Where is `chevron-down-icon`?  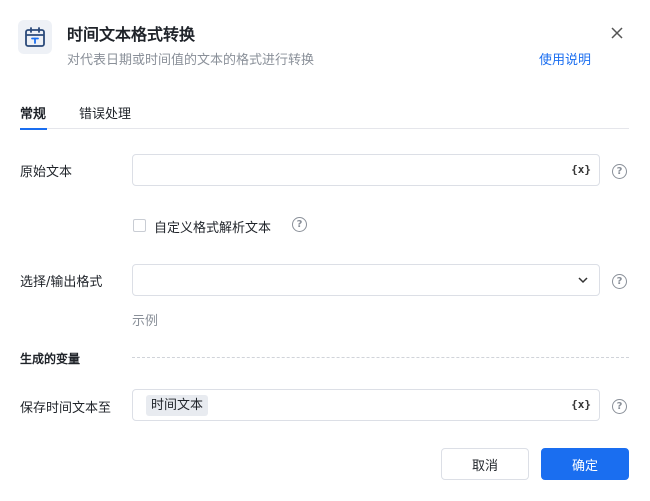
chevron-down-icon is located at coordinates (583, 280).